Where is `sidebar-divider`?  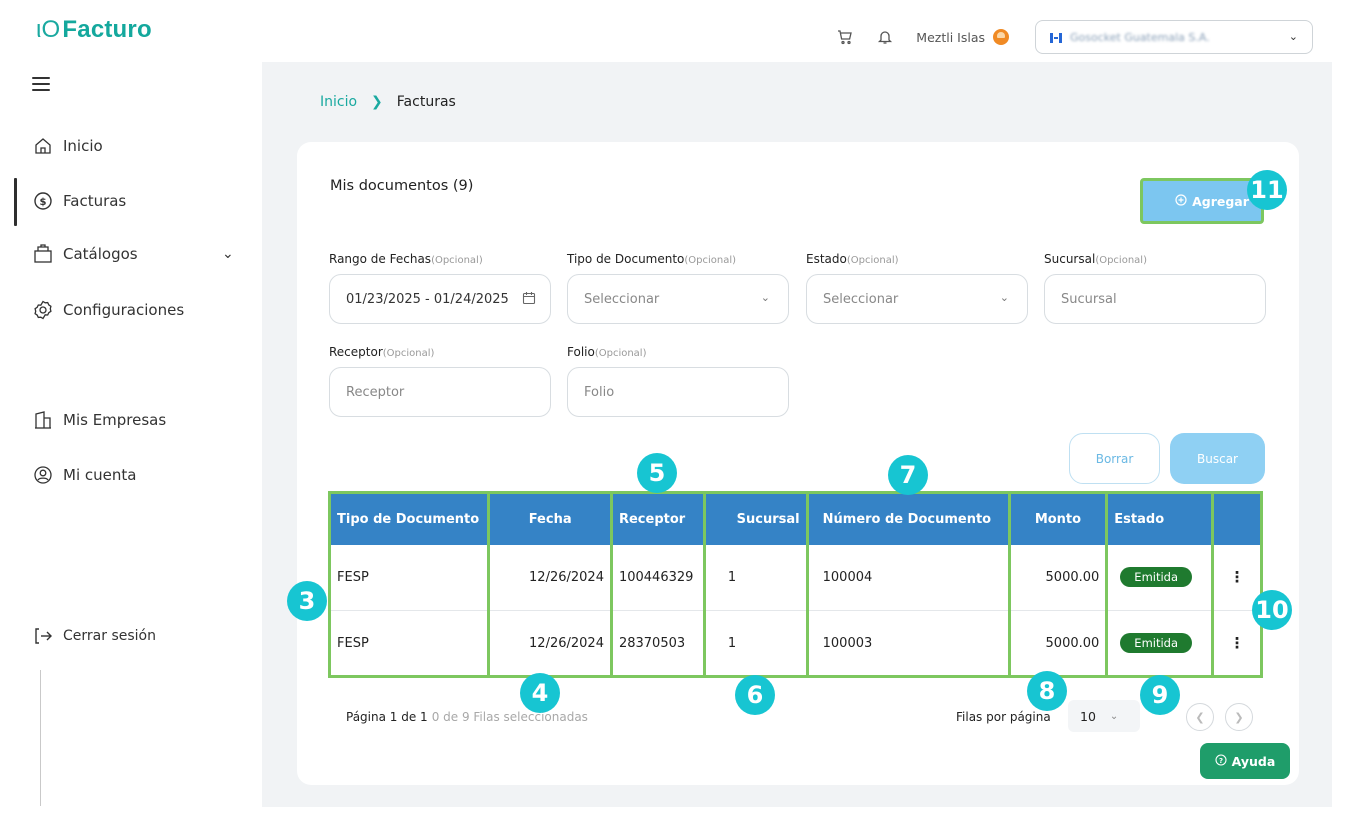
sidebar-divider is located at coordinates (40, 738).